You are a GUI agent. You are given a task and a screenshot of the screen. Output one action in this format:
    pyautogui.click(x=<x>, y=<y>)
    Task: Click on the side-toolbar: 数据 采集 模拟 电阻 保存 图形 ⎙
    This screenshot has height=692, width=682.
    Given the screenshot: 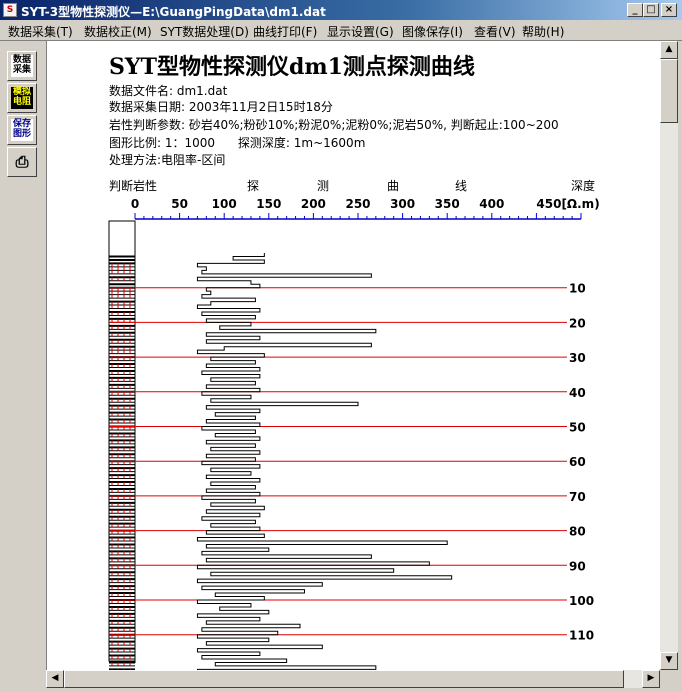 What is the action you would take?
    pyautogui.click(x=23, y=356)
    